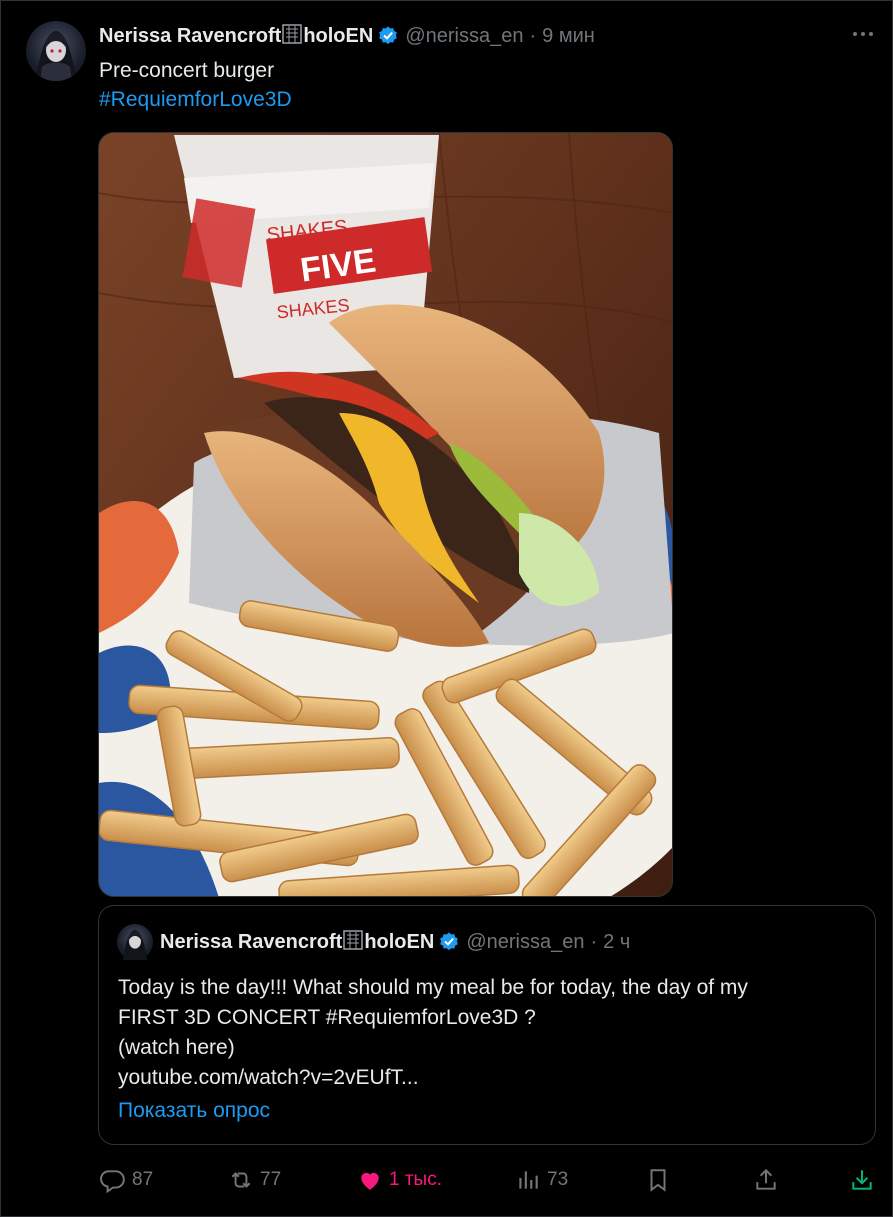  Describe the element at coordinates (194, 1111) in the screenshot. I see `show-poll-link: Показать опрос` at that location.